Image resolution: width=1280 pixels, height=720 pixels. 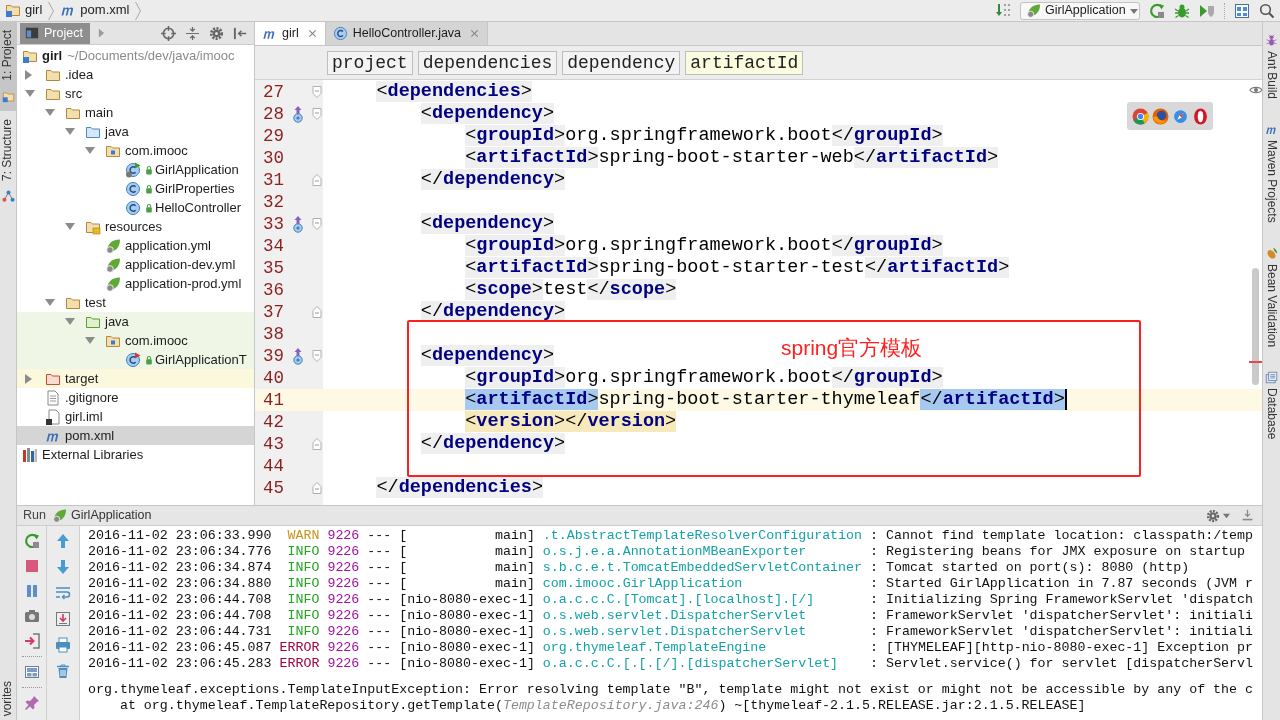 I want to click on log-line: 2016-11-02 23:06:34.874 INFO 9226 --- [ main] s.b.c.e.t.TomcatEmbeddedServletContainer : Tomcat started on port(s): 8080 (http), so click(x=639, y=568).